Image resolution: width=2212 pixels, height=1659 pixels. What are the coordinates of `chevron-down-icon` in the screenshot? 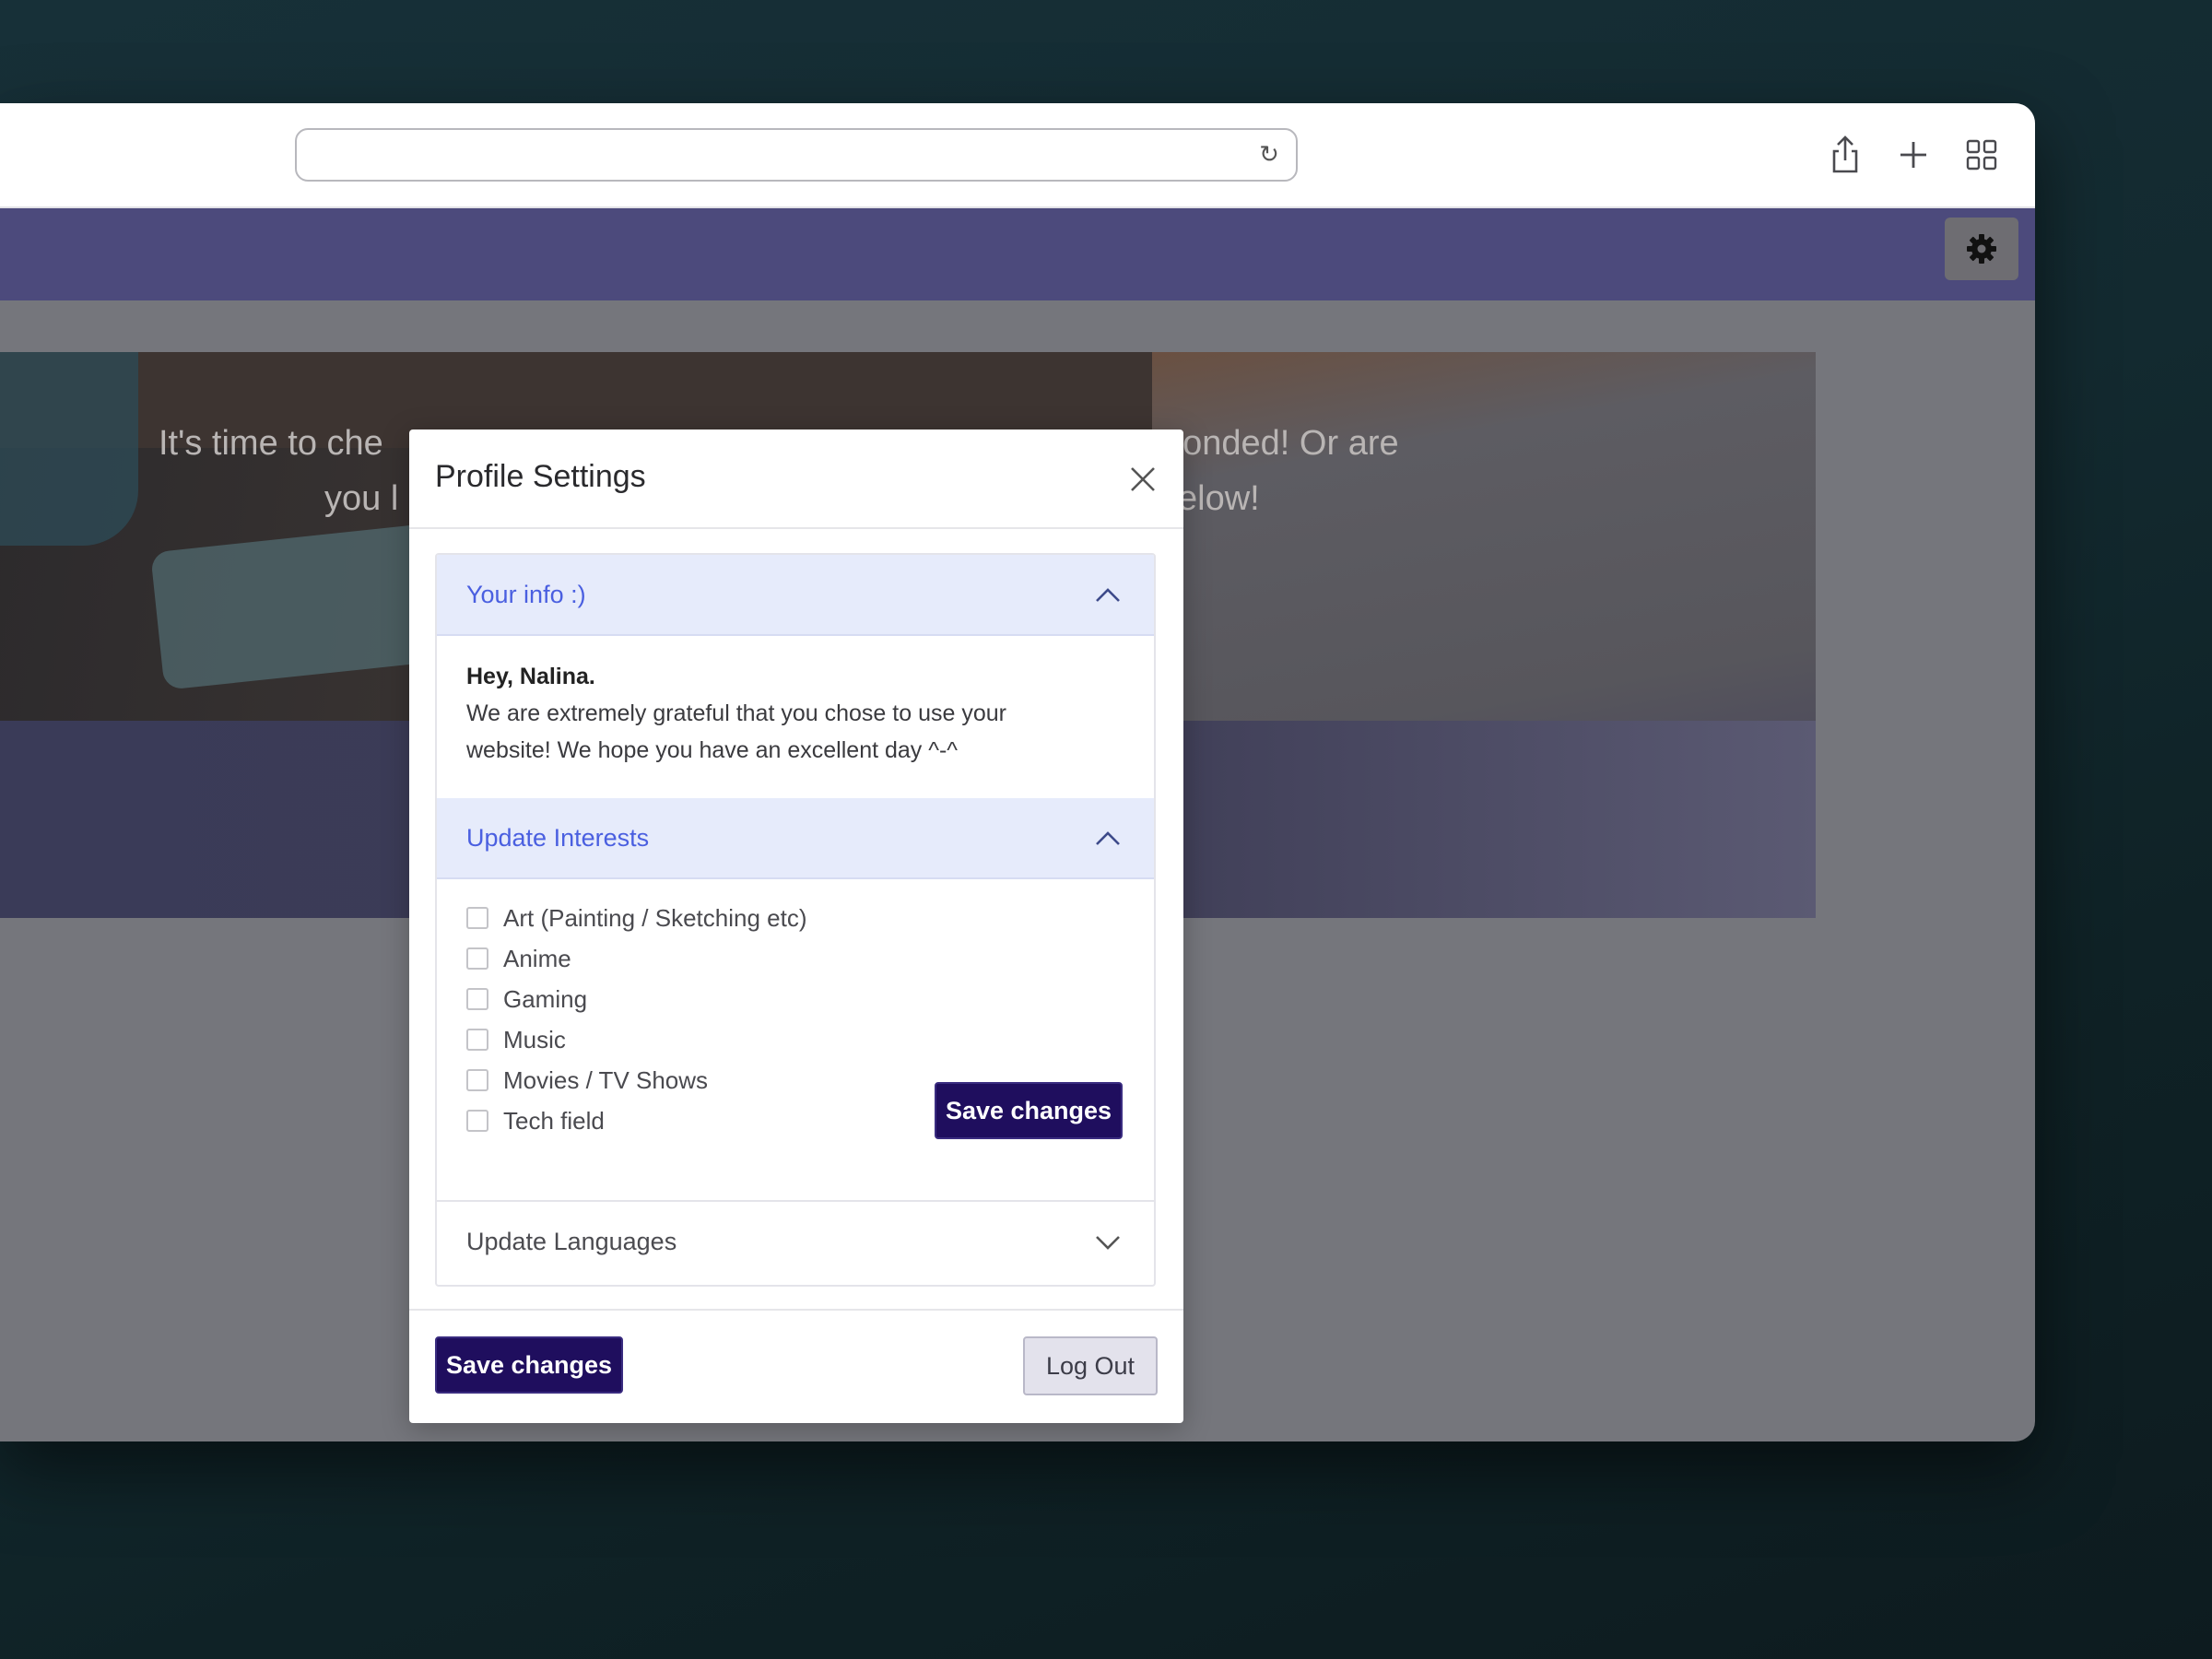 It's located at (1108, 1243).